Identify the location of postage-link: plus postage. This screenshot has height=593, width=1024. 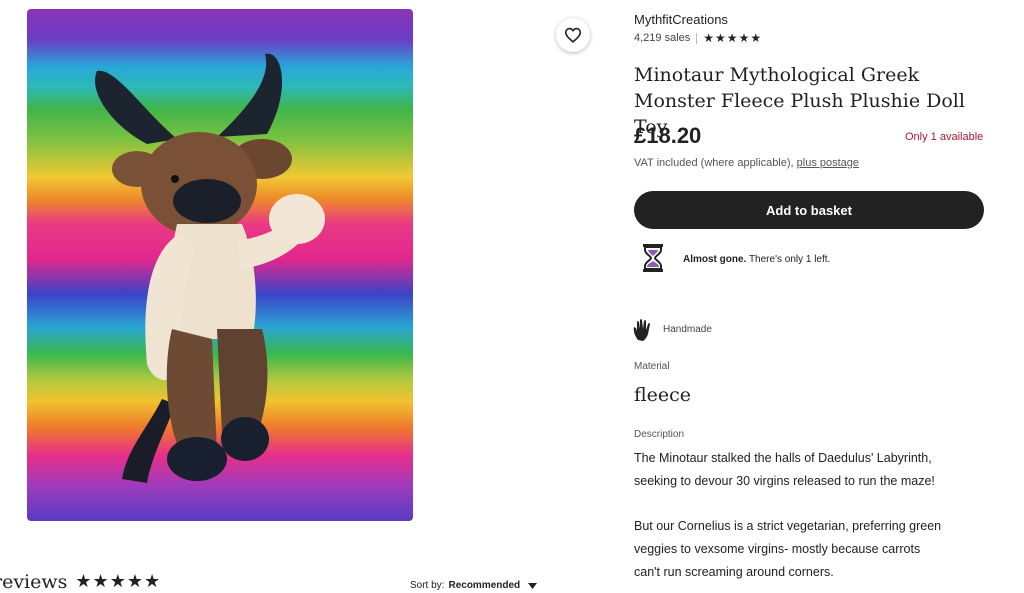
(828, 163).